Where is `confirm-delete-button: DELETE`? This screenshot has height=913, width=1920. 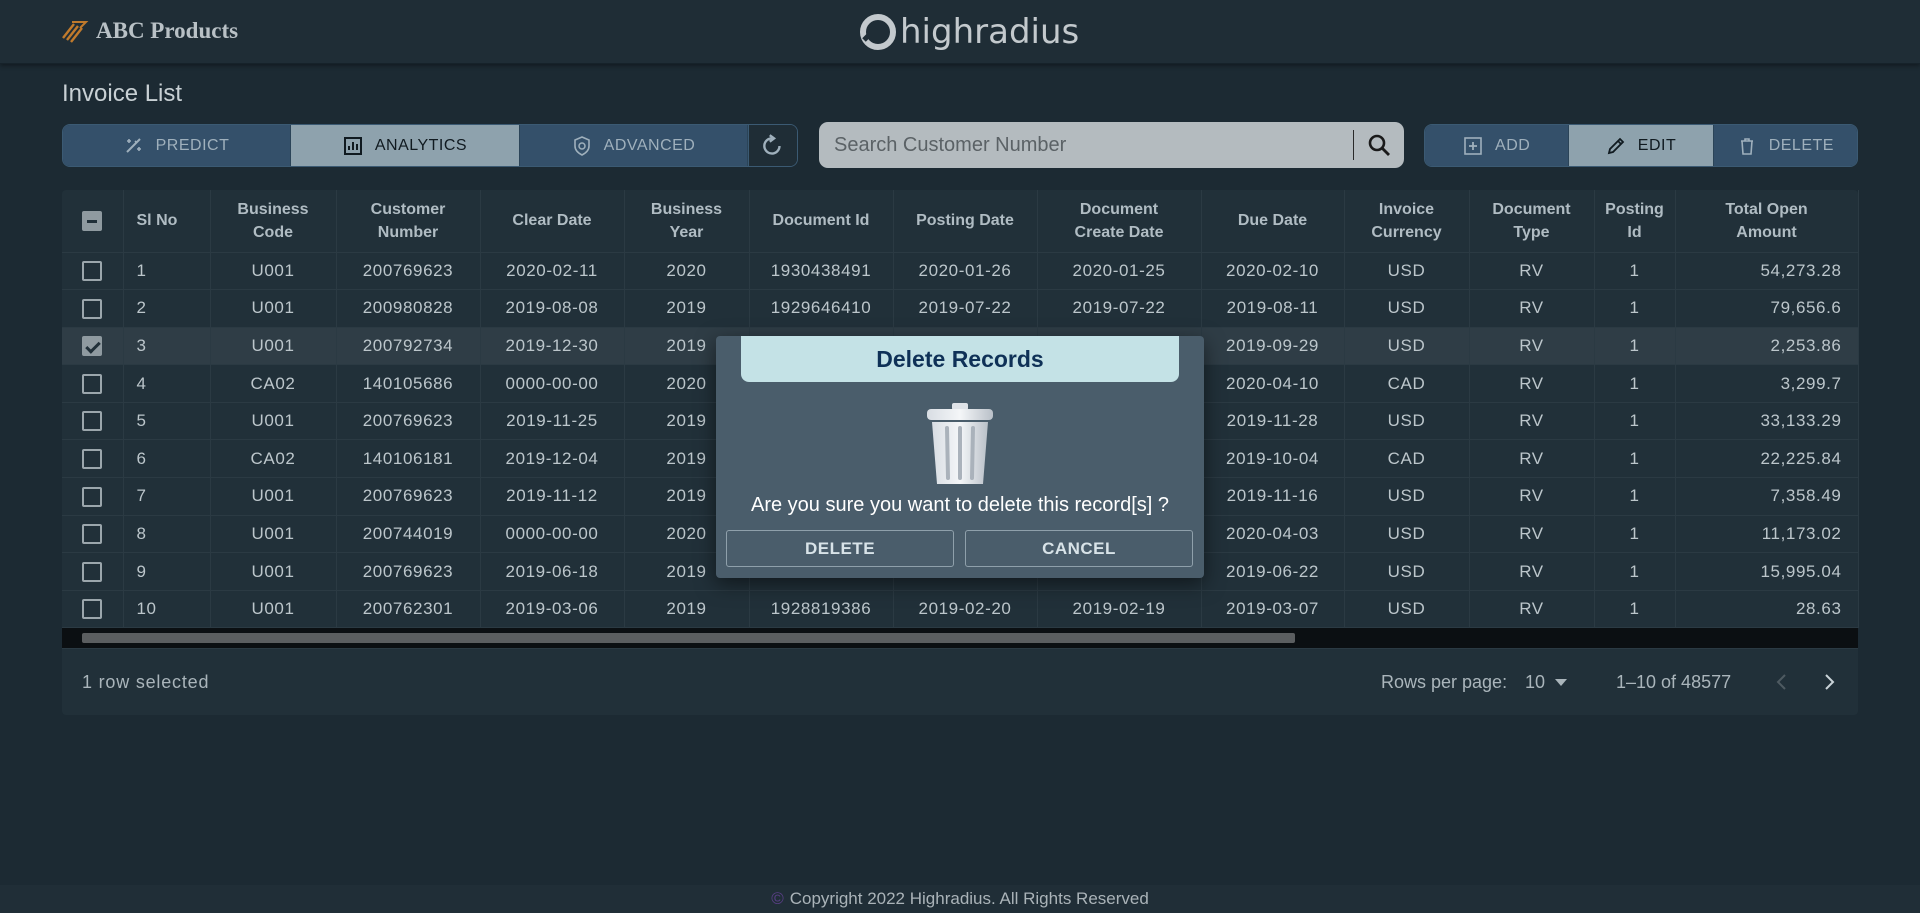
confirm-delete-button: DELETE is located at coordinates (840, 548).